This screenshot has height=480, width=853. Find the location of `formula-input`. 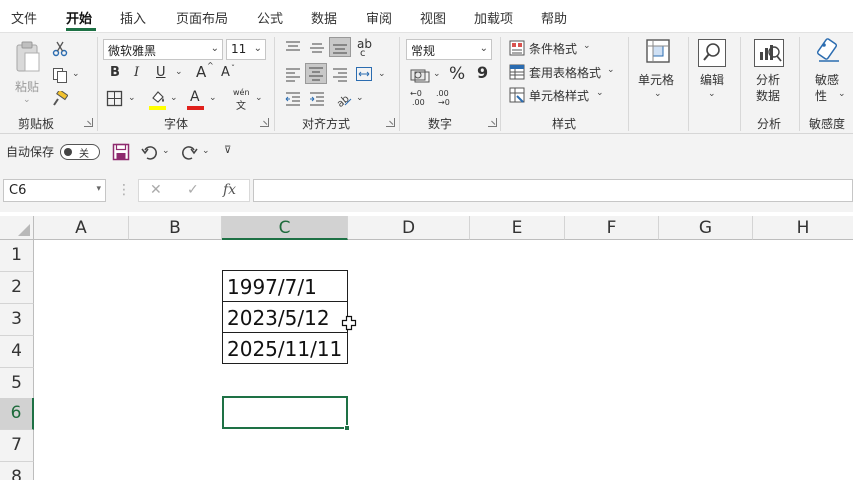

formula-input is located at coordinates (553, 190).